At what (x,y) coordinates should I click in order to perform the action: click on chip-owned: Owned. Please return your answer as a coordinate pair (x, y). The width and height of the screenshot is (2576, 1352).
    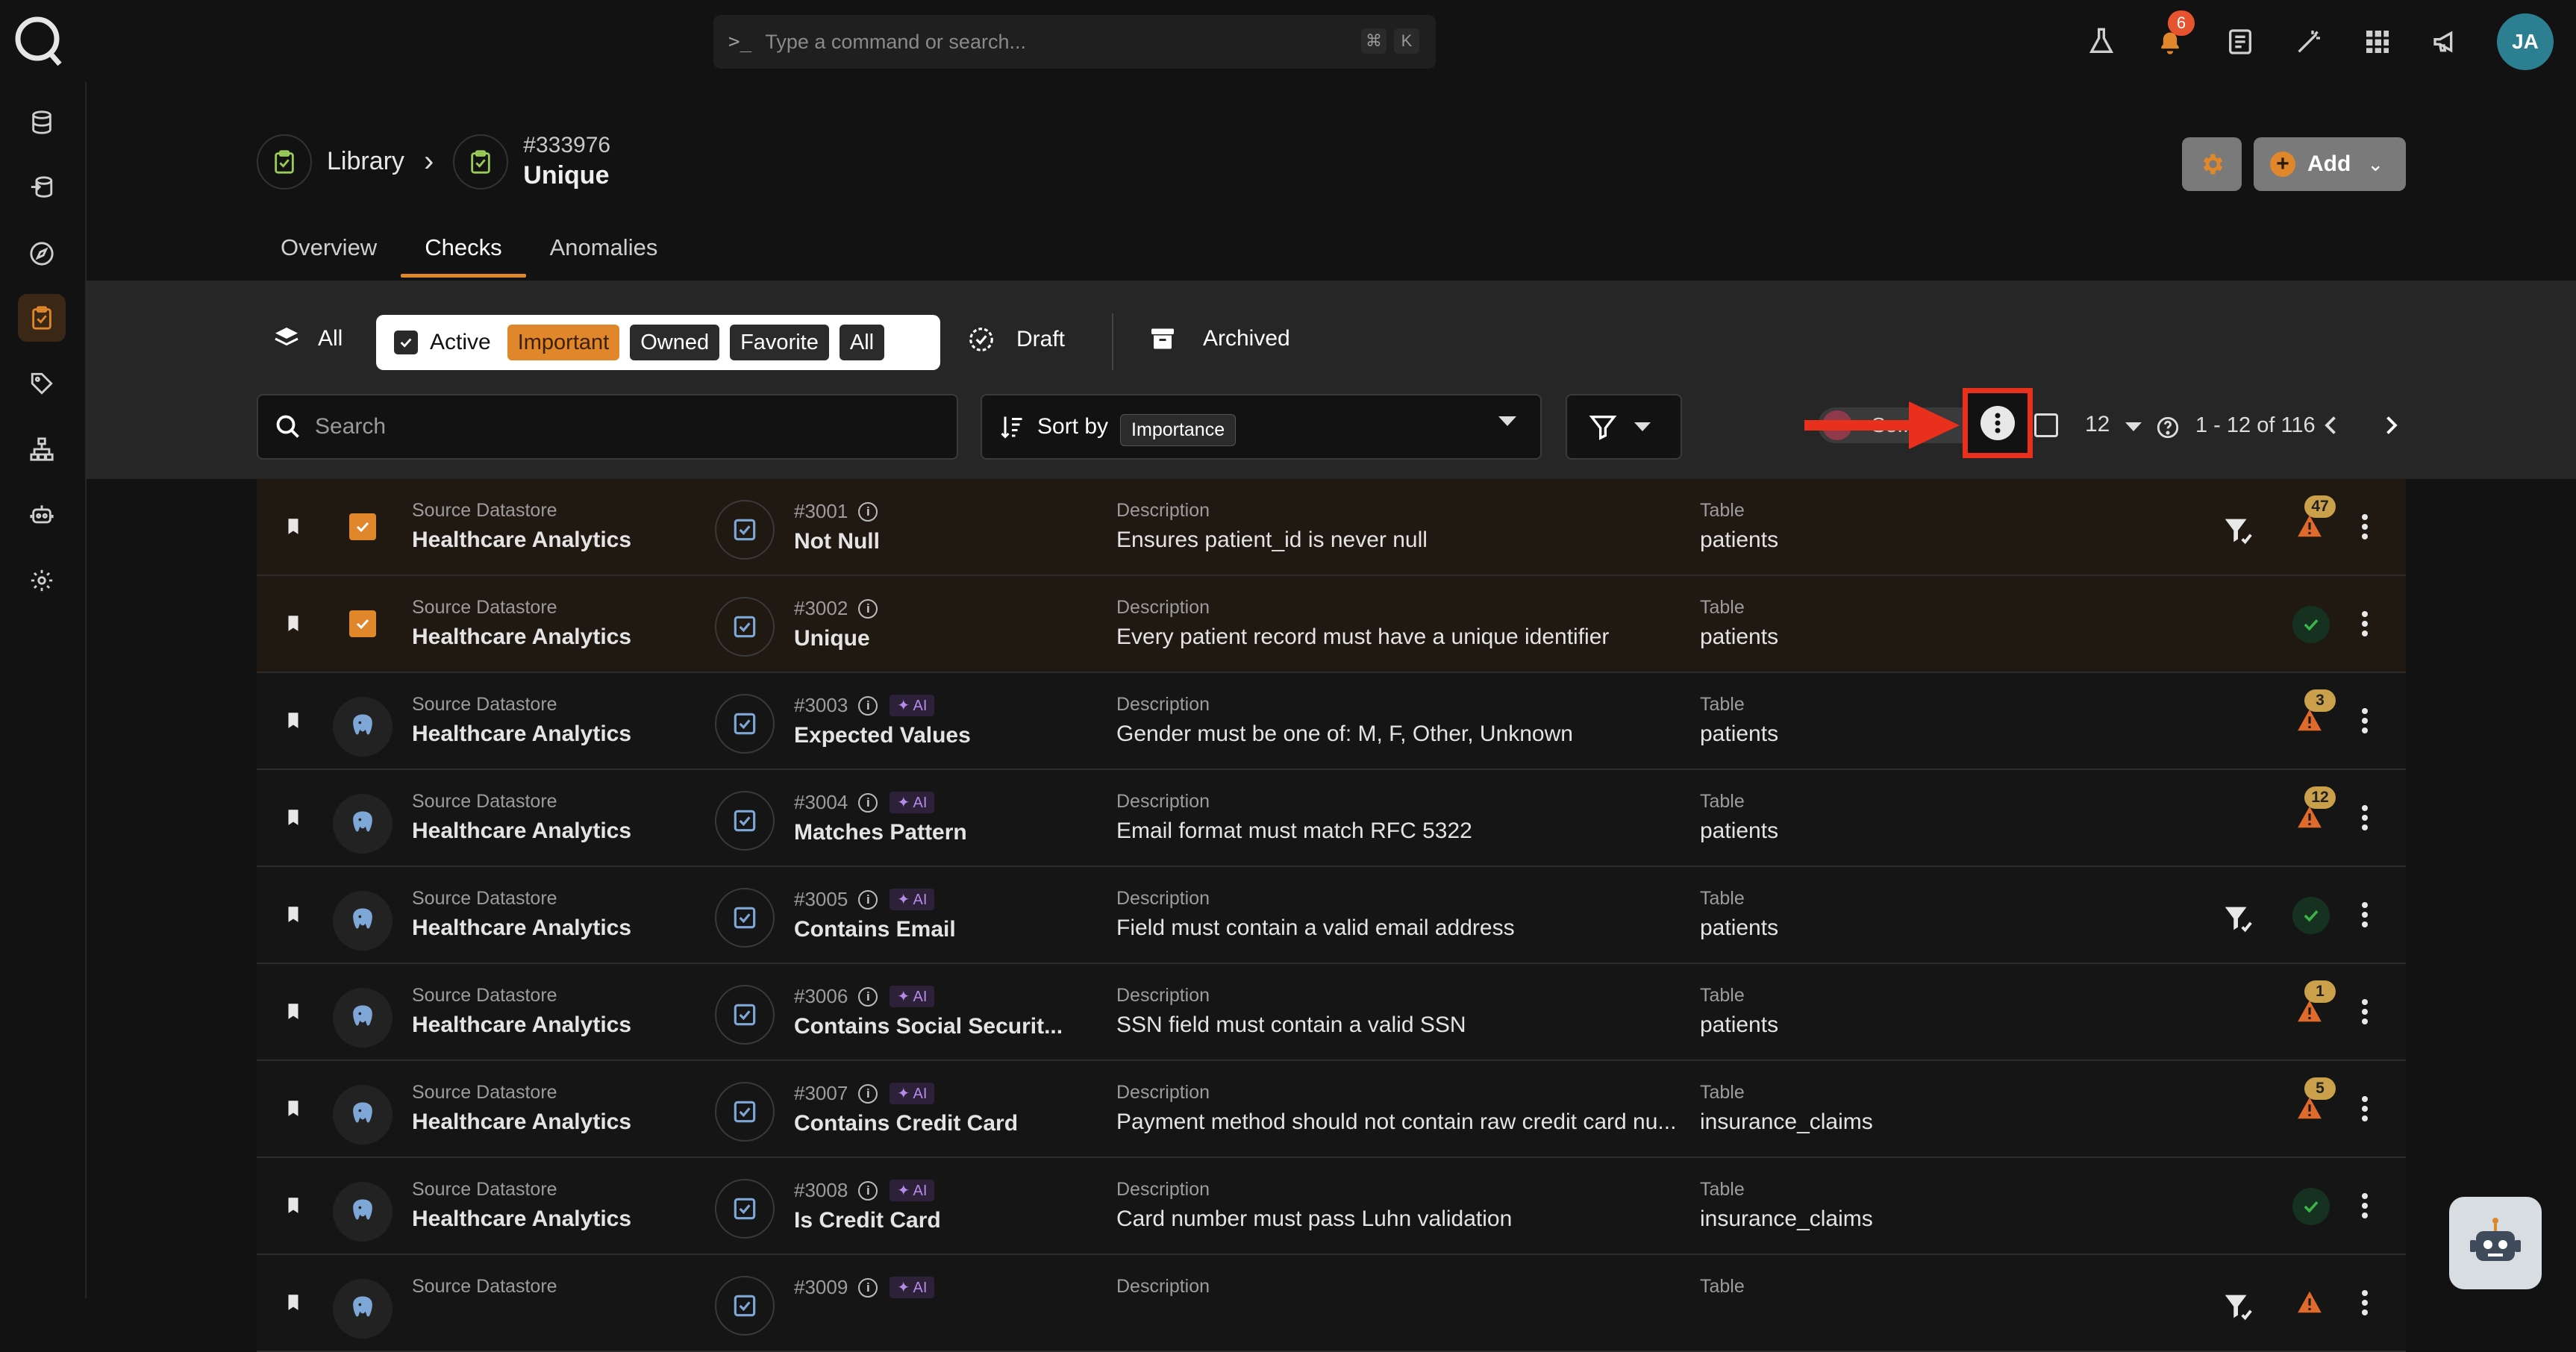
    Looking at the image, I should click on (675, 343).